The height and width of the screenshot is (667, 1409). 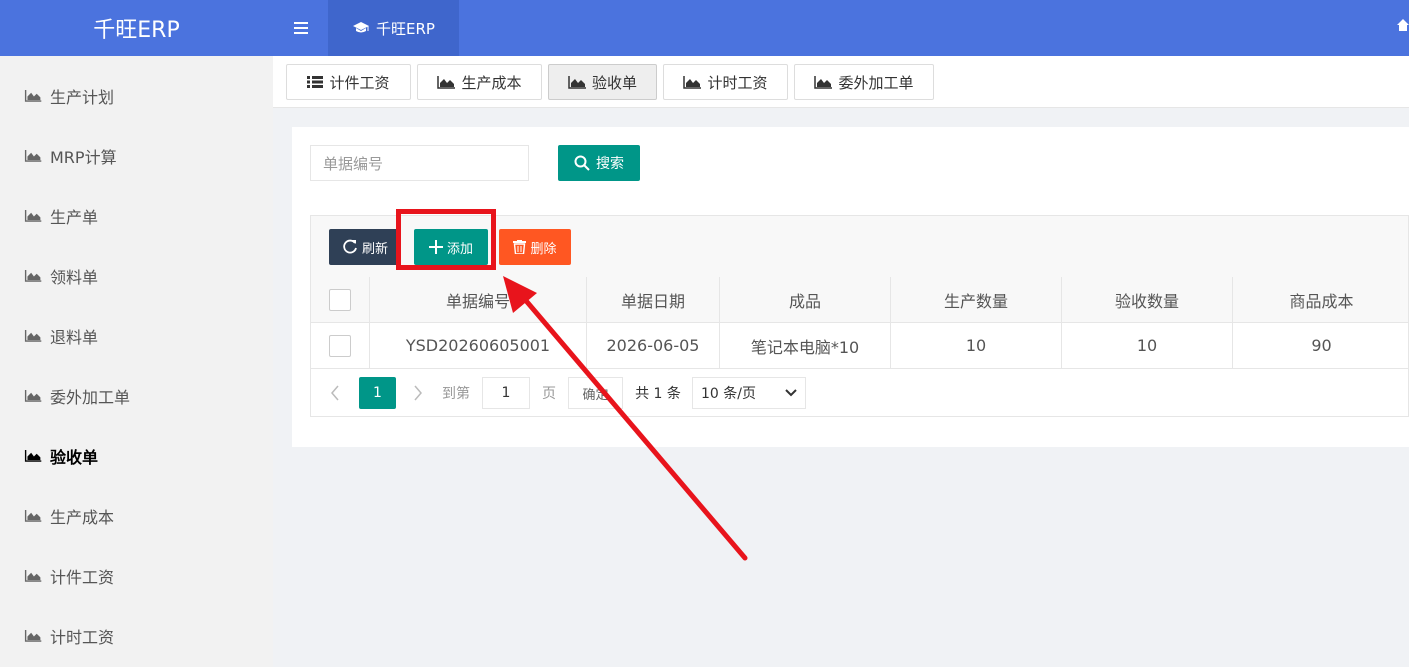 I want to click on sidebar-item-label: 计时工资, so click(x=82, y=637).